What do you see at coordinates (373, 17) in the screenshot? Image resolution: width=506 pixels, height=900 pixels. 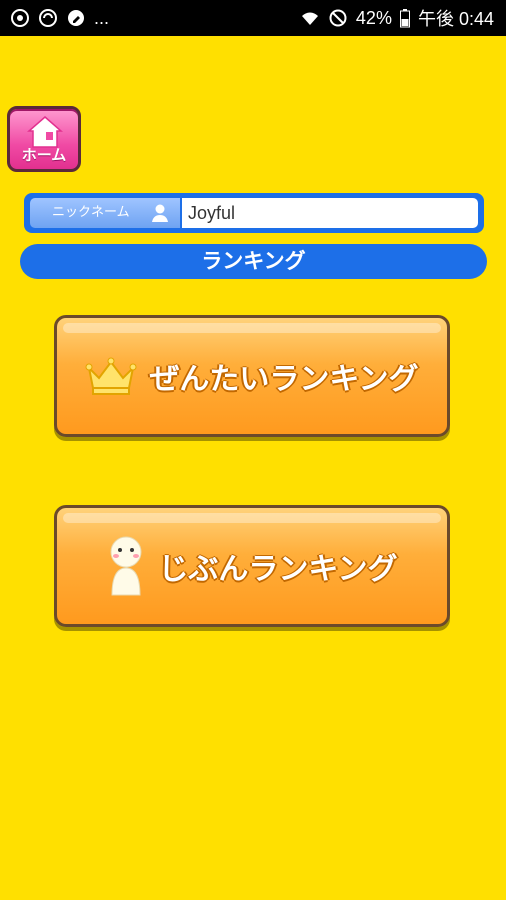 I see `battery-percent: 42%` at bounding box center [373, 17].